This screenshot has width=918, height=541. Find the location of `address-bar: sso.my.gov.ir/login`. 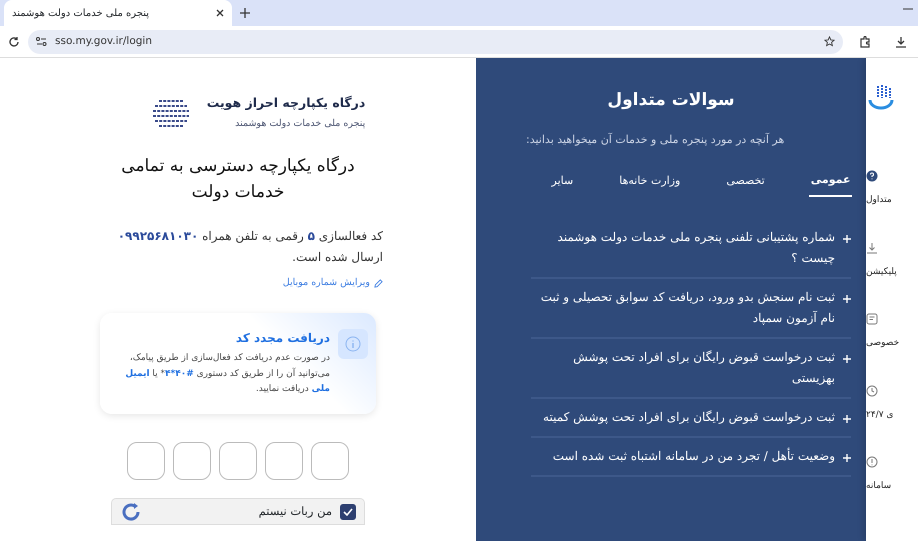

address-bar: sso.my.gov.ir/login is located at coordinates (435, 42).